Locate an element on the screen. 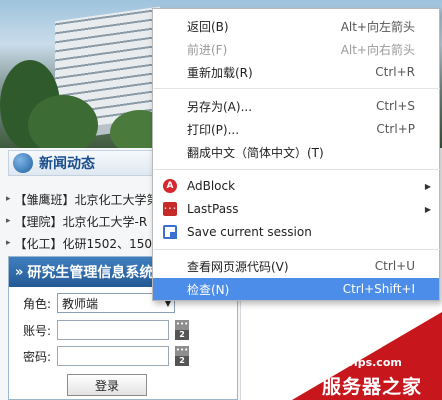  news-item: ▸ 【化工】化研1502、150 is located at coordinates (81, 243).